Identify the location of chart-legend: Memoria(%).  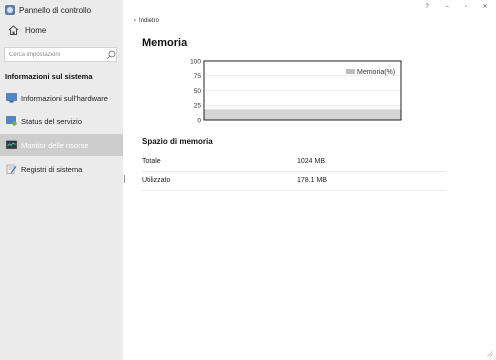
(370, 72).